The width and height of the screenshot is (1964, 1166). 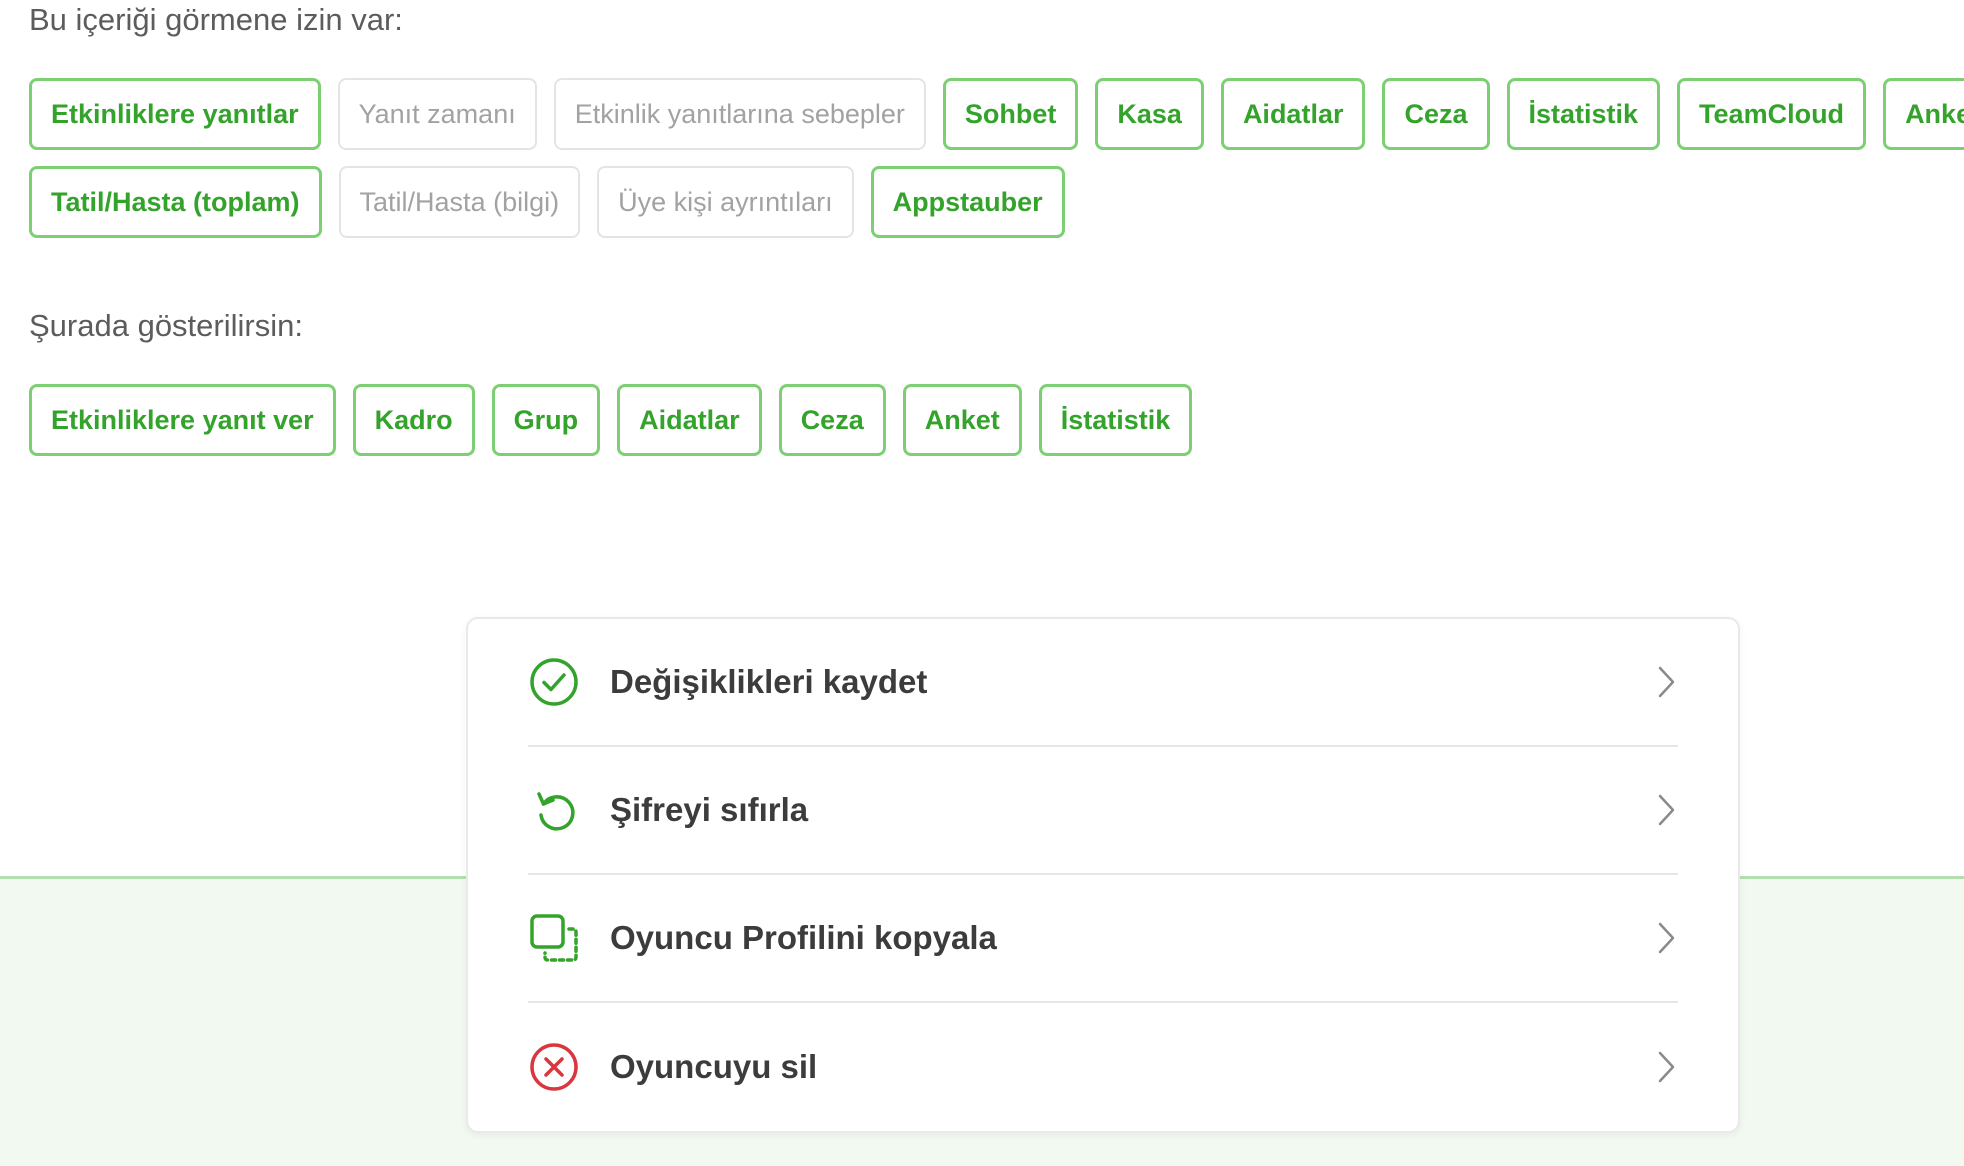 What do you see at coordinates (803, 937) in the screenshot?
I see `copy-player-profile-label: Oyuncu Profilini kopyala` at bounding box center [803, 937].